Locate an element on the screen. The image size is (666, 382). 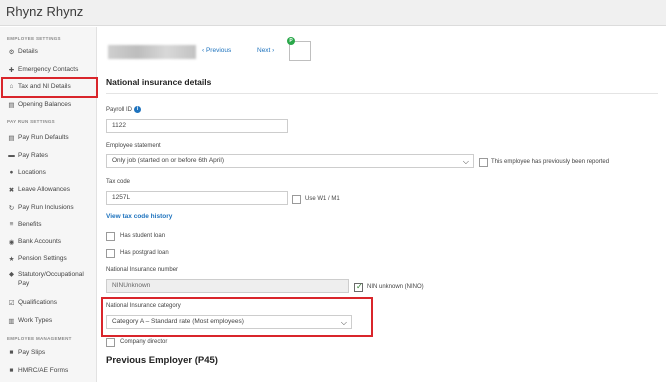
sidebar-item-details: ⚙ Details is located at coordinates (51, 51).